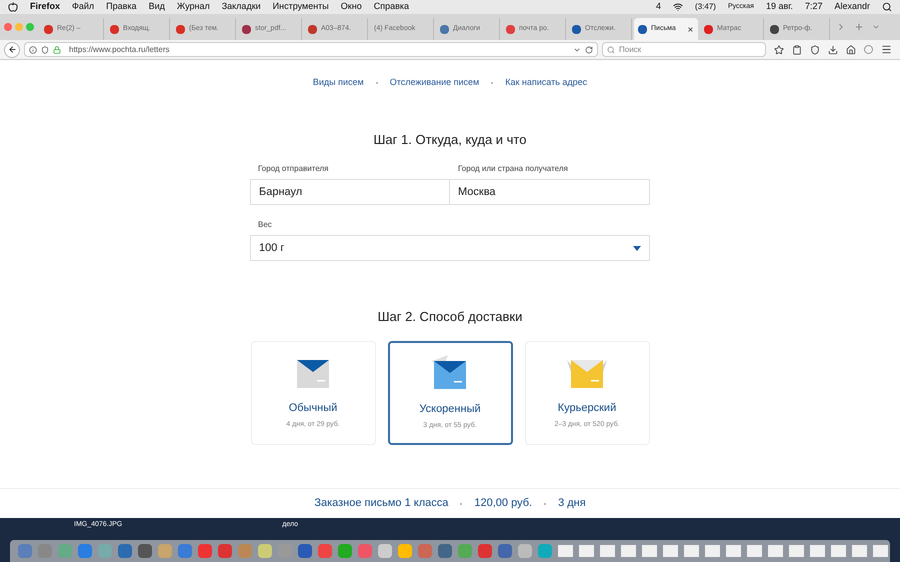 This screenshot has width=900, height=562. Describe the element at coordinates (852, 7) in the screenshot. I see `user-name: Alexandr` at that location.